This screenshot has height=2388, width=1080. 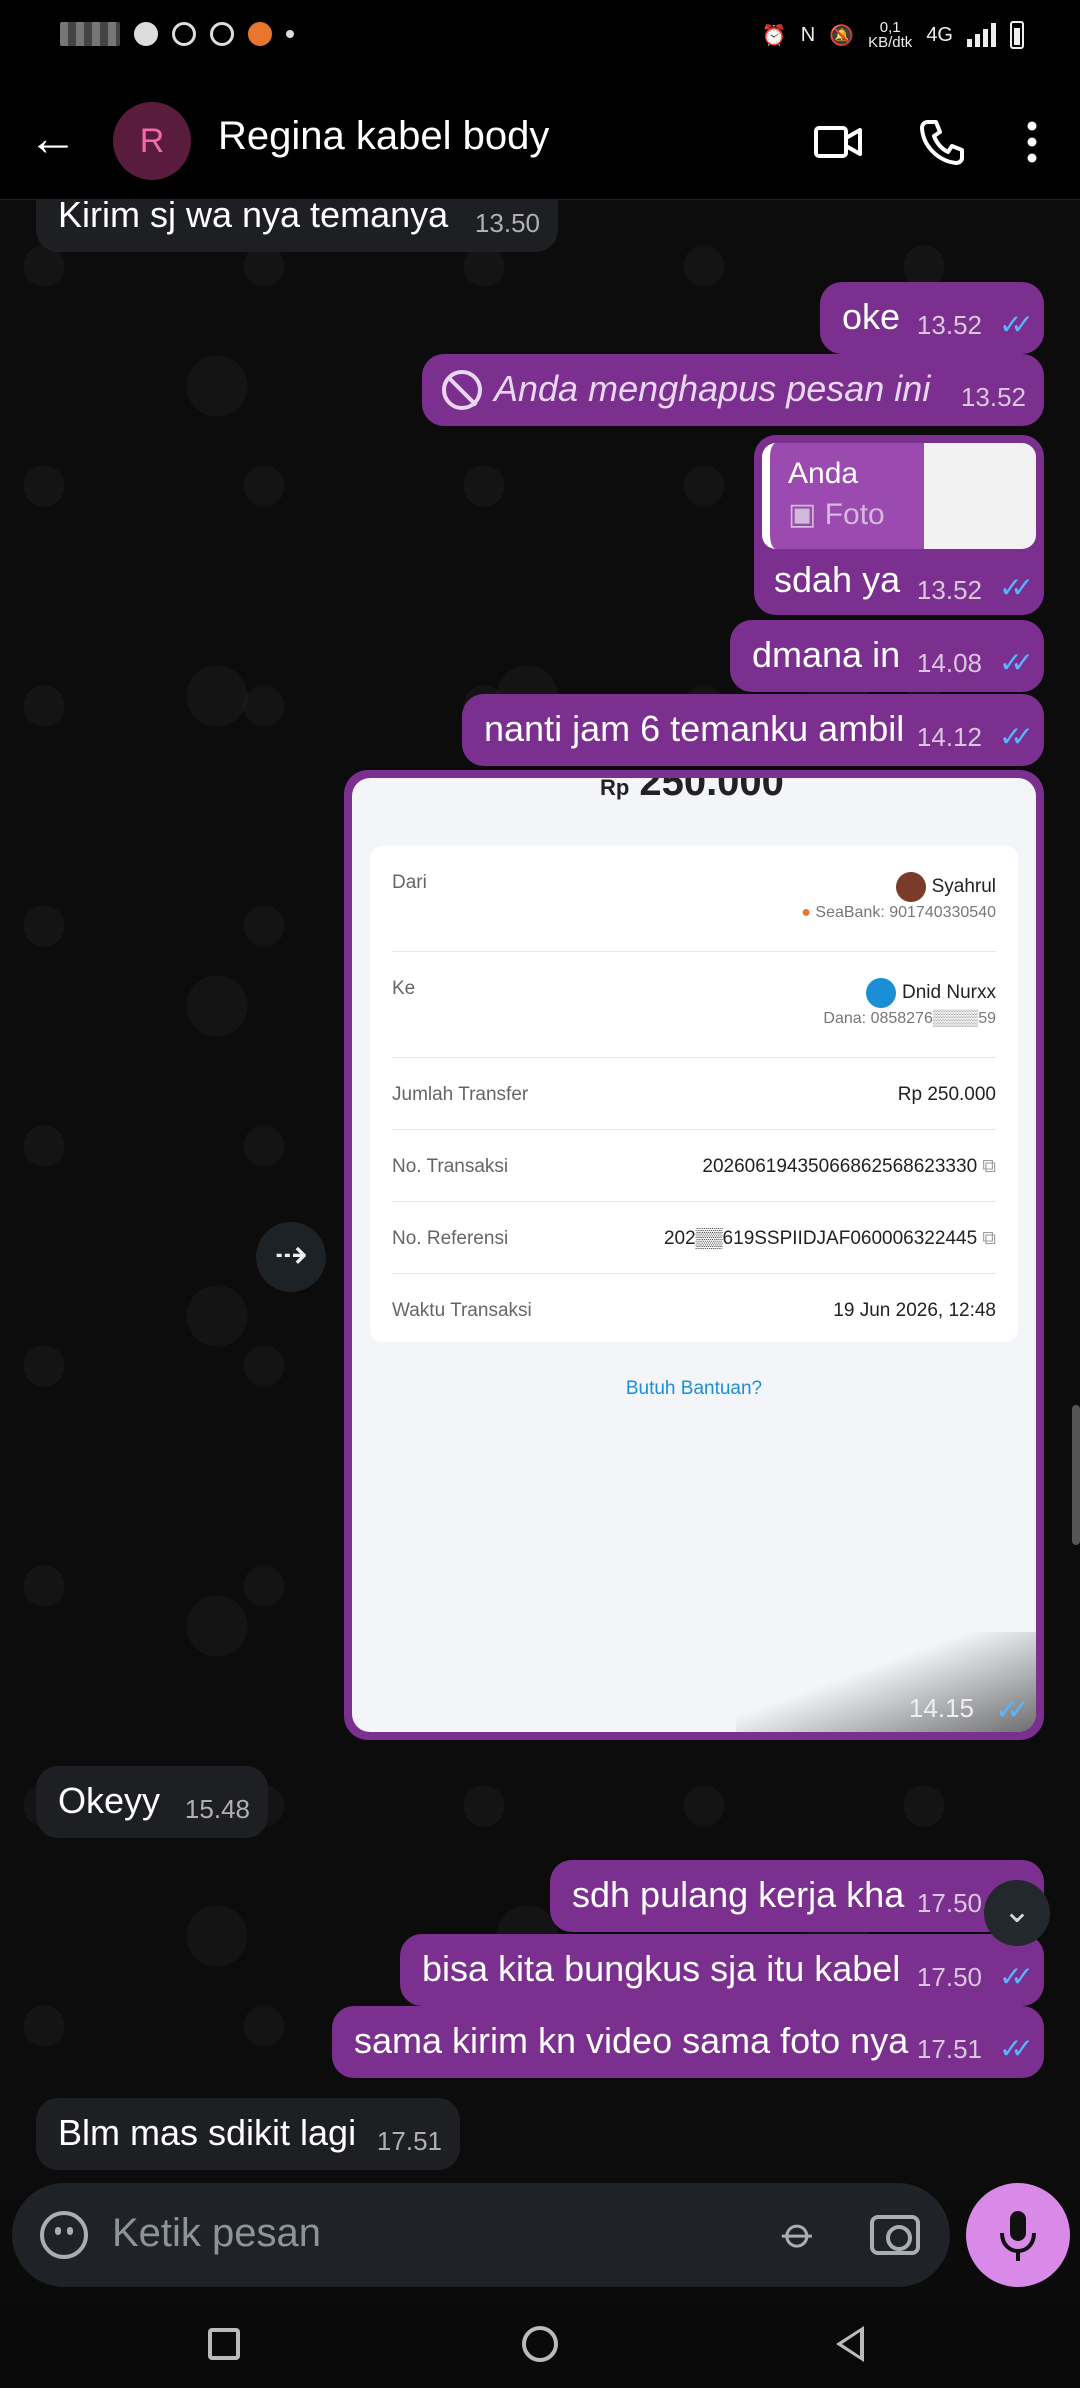 I want to click on receipt-currency: Rp, so click(x=615, y=789).